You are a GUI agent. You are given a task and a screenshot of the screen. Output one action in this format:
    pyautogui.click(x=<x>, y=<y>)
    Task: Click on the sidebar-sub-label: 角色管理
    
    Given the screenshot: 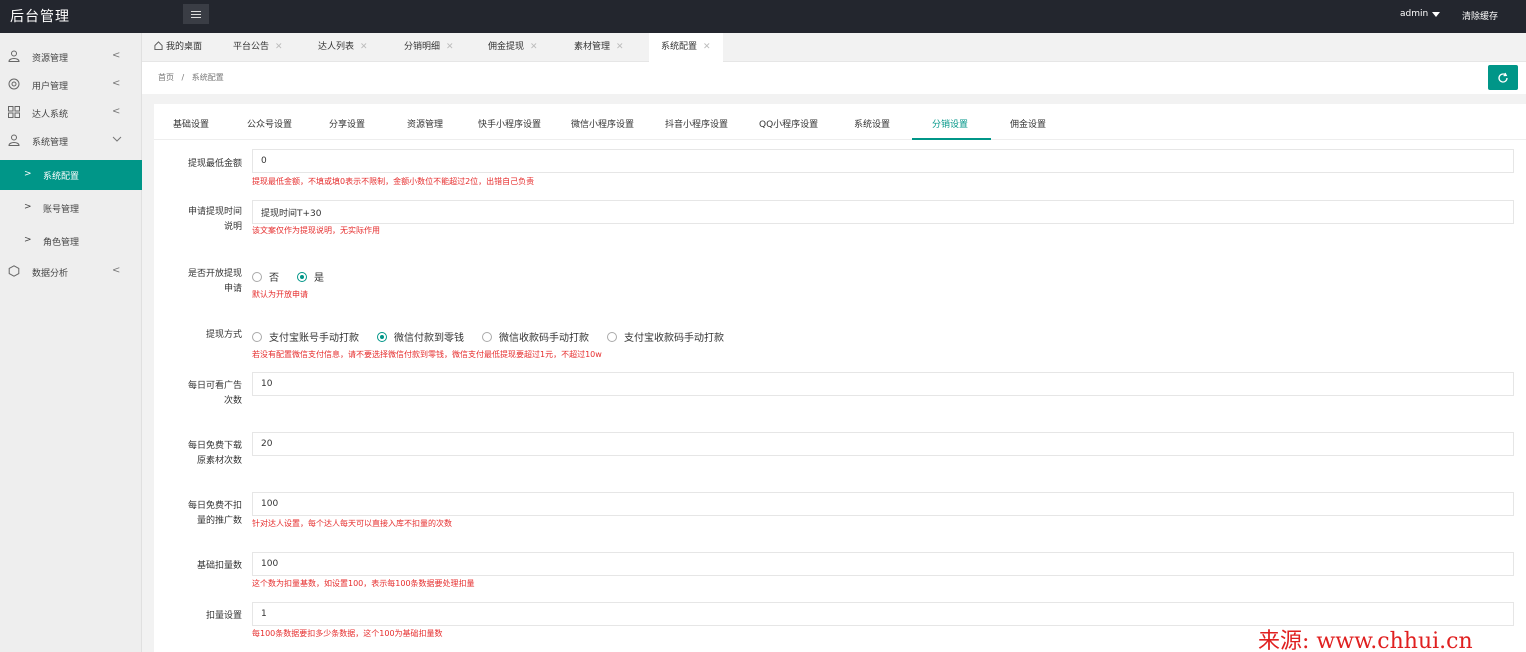 What is the action you would take?
    pyautogui.click(x=61, y=243)
    